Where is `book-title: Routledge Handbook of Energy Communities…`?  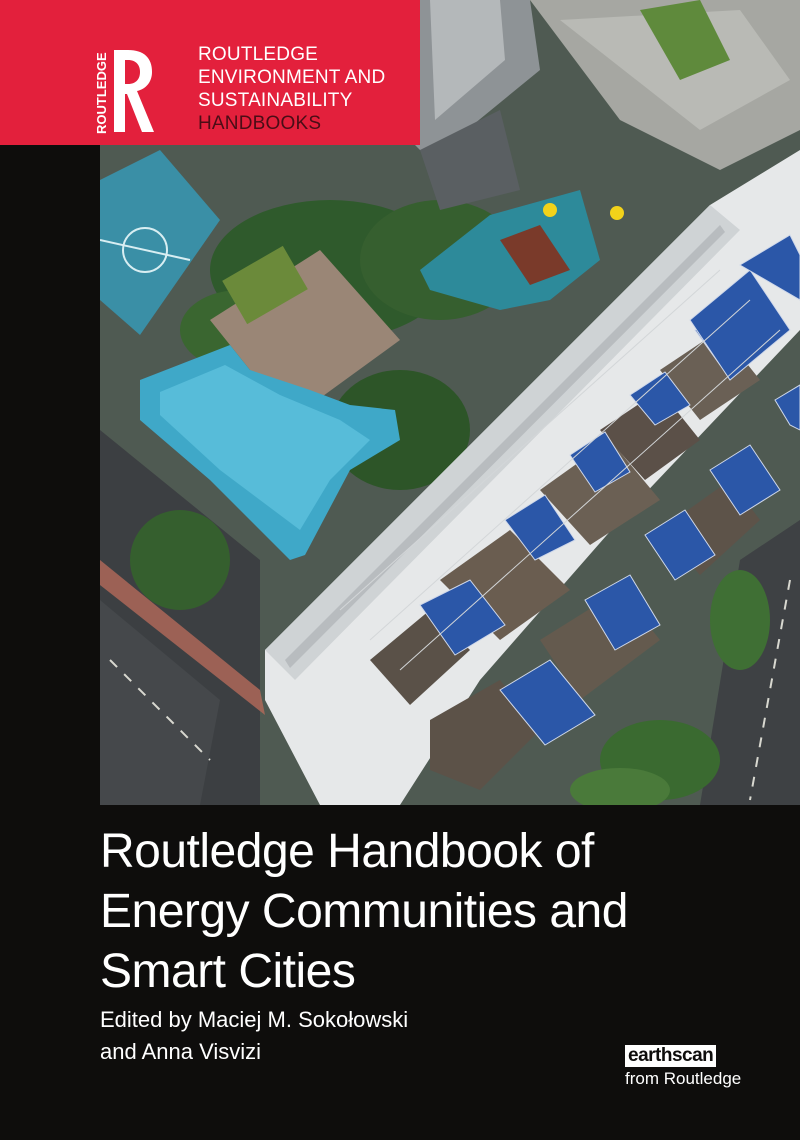 book-title: Routledge Handbook of Energy Communities… is located at coordinates (445, 912).